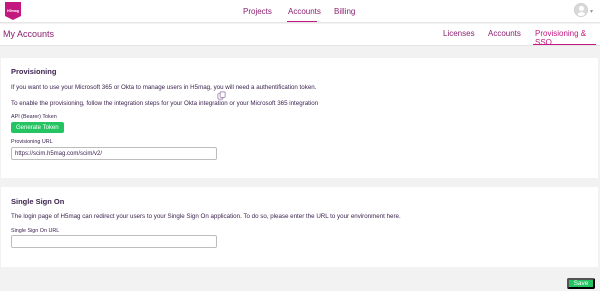 The image size is (600, 291). What do you see at coordinates (35, 231) in the screenshot?
I see `sso-url-label: Single Sign On URL` at bounding box center [35, 231].